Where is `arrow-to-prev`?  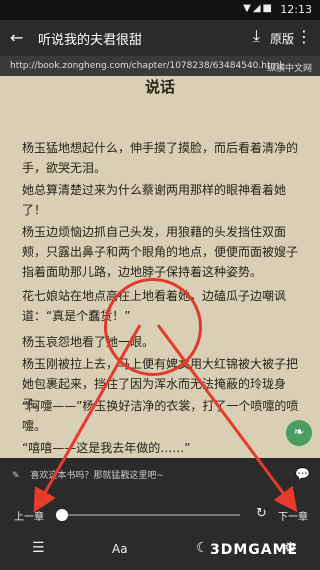
arrow-to-prev is located at coordinates (87, 418).